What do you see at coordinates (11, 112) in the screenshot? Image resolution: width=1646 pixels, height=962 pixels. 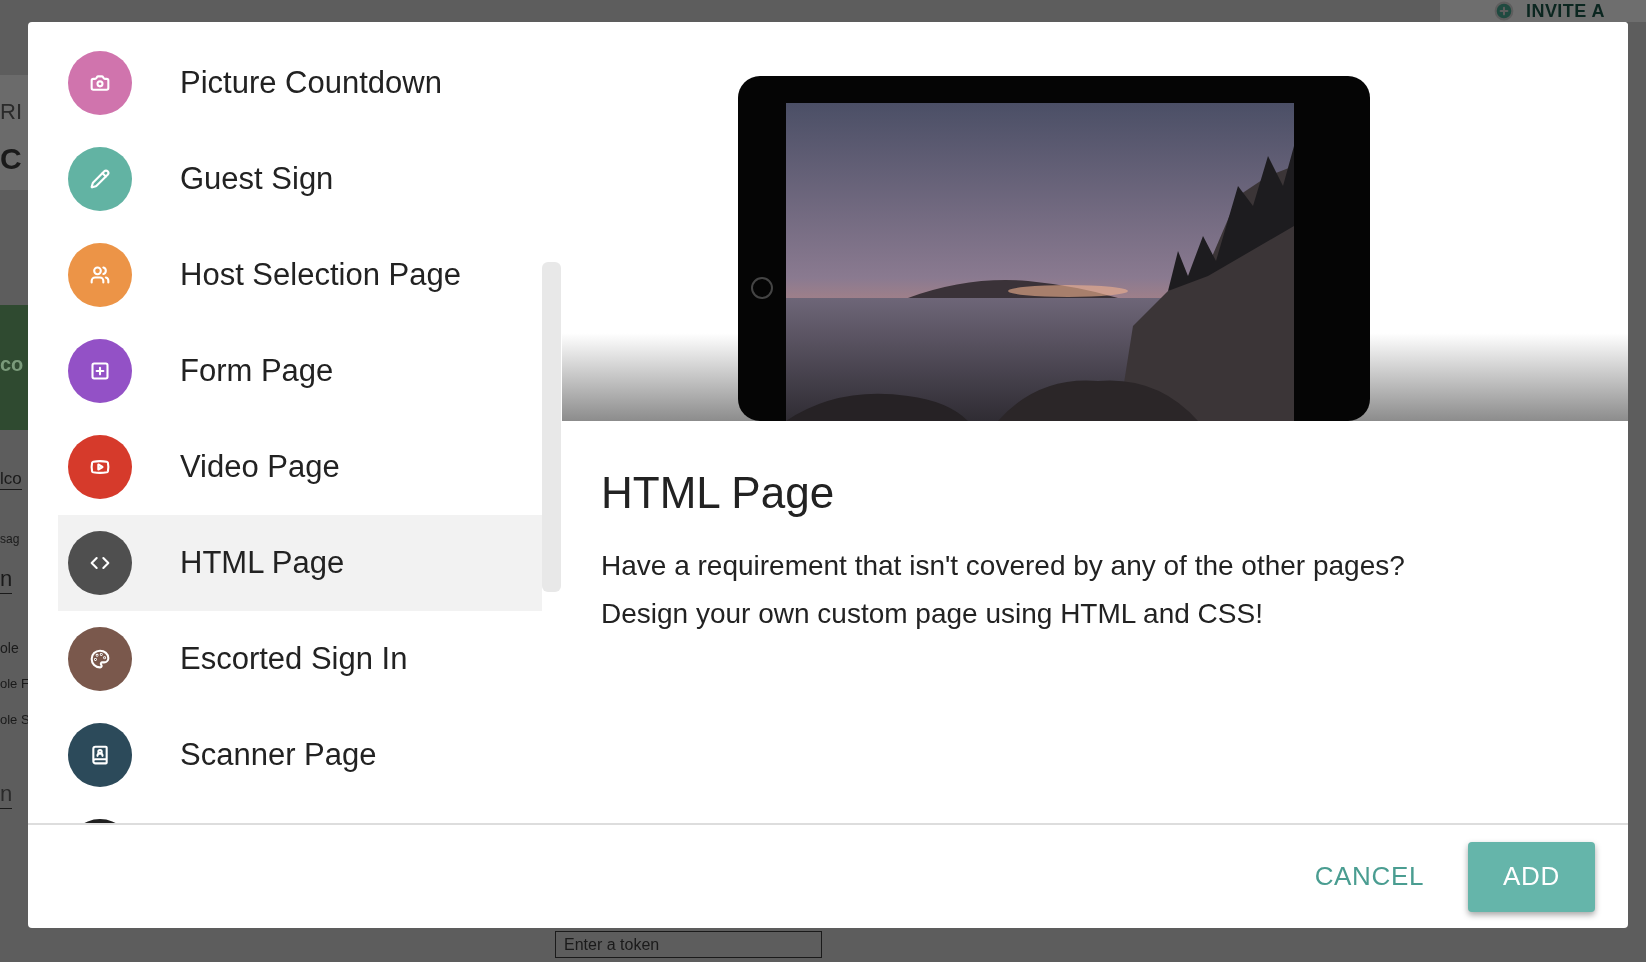 I see `background-text: RI` at bounding box center [11, 112].